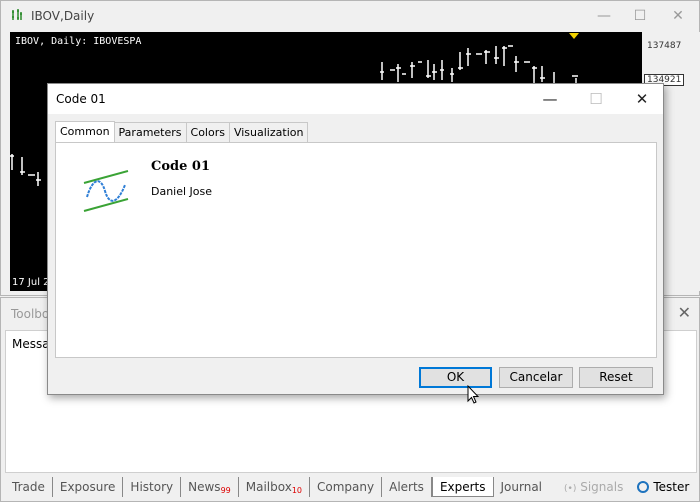 The image size is (700, 502). Describe the element at coordinates (225, 490) in the screenshot. I see `news-count-badge: 99` at that location.